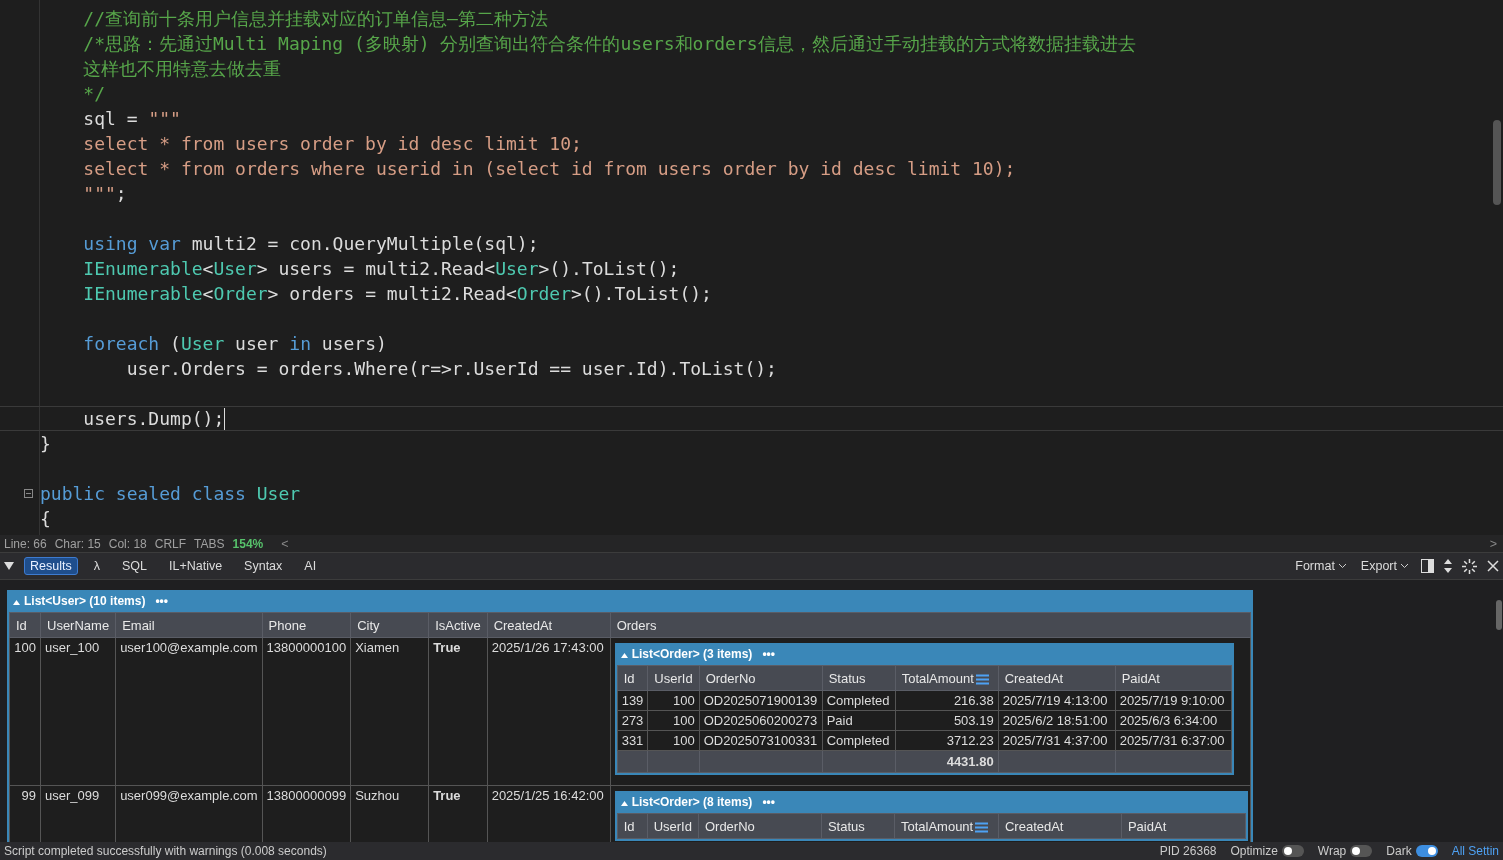 The image size is (1503, 860). Describe the element at coordinates (175, 344) in the screenshot. I see `code-token: (` at that location.